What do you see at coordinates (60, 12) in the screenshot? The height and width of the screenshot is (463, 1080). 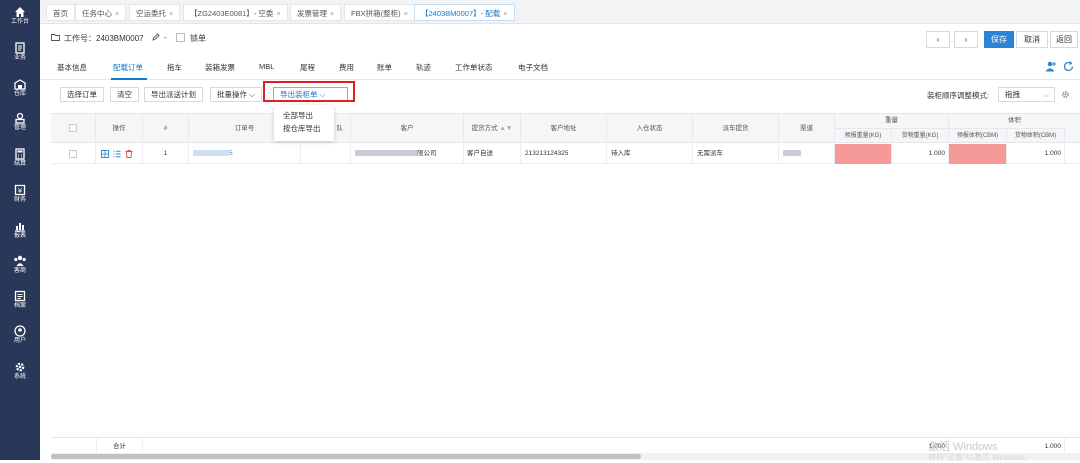 I see `tab-home: 首页` at bounding box center [60, 12].